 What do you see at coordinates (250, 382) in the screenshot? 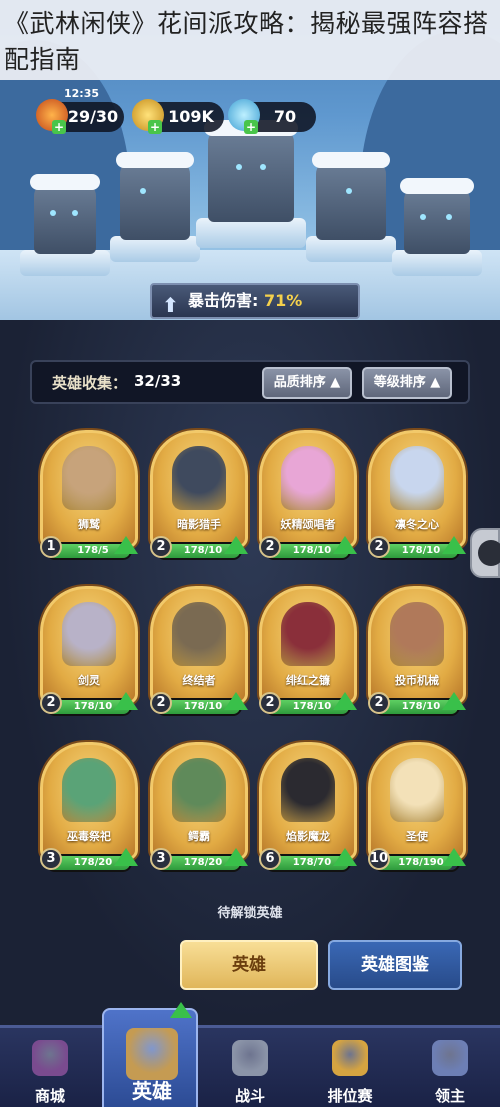
I see `collection-header: 英雄收集： 32/33 品质排序 ▲ 等级排序 ▲` at bounding box center [250, 382].